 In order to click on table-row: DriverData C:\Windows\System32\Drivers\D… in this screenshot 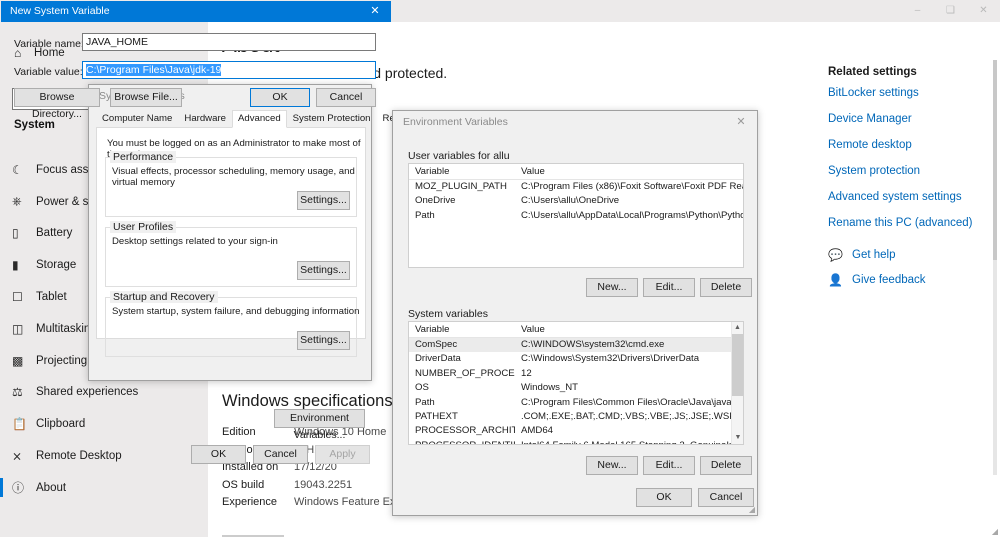, I will do `click(576, 359)`.